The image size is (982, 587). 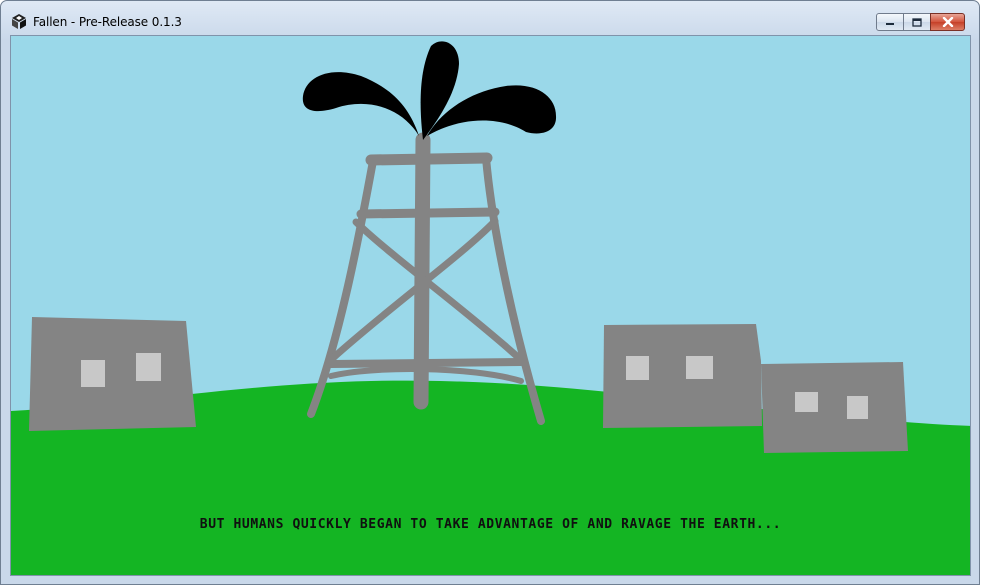 I want to click on restore-button, so click(x=917, y=22).